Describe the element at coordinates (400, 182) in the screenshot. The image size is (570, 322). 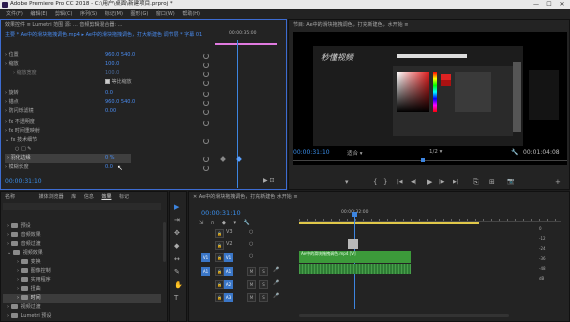
I see `go-to-in-button: |◀` at that location.